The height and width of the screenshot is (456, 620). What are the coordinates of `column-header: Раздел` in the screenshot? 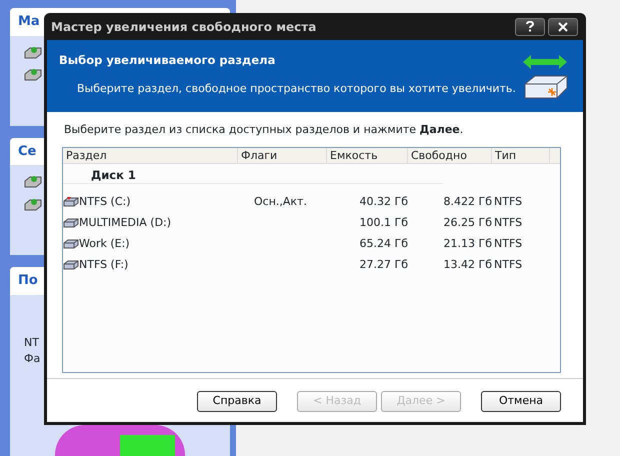 It's located at (150, 155).